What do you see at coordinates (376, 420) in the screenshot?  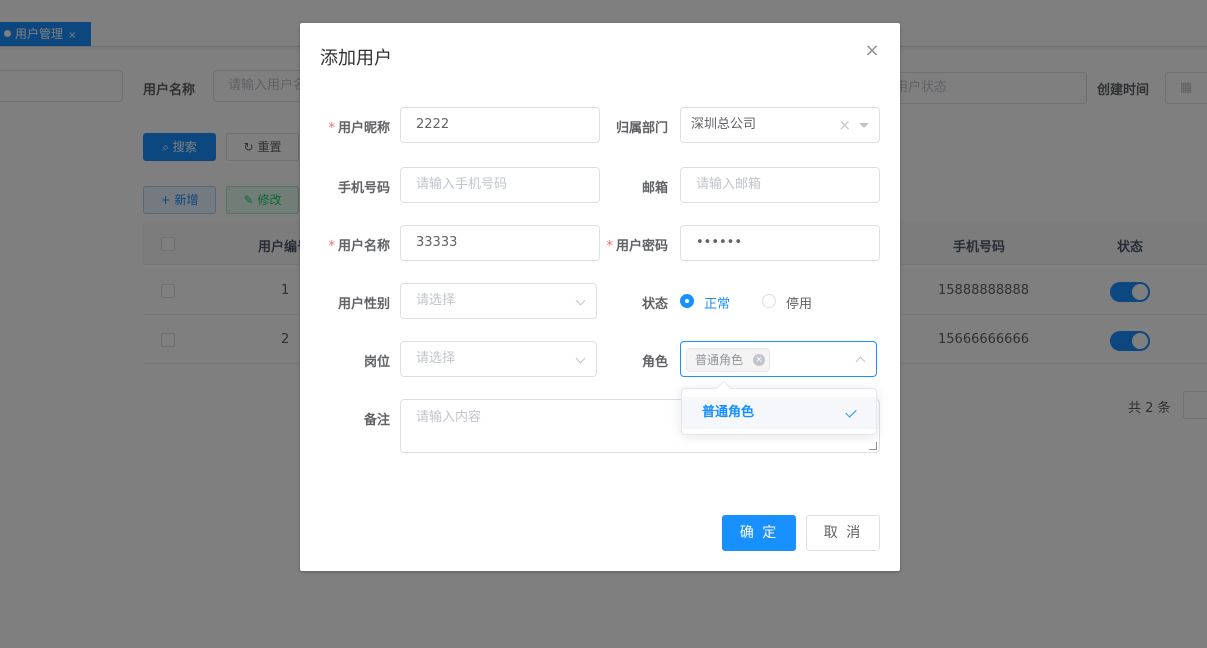 I see `remark-label: 备注` at bounding box center [376, 420].